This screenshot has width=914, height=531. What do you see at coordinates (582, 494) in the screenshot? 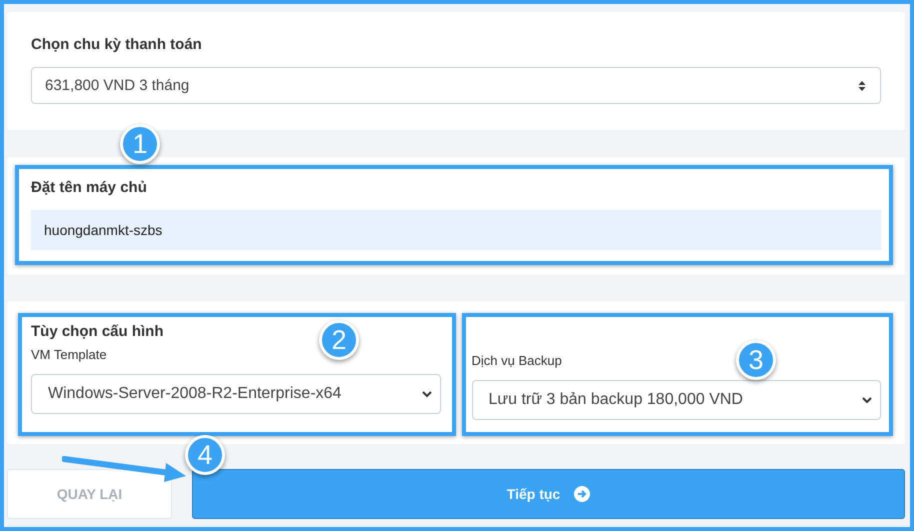
I see `arrow-right-icon` at bounding box center [582, 494].